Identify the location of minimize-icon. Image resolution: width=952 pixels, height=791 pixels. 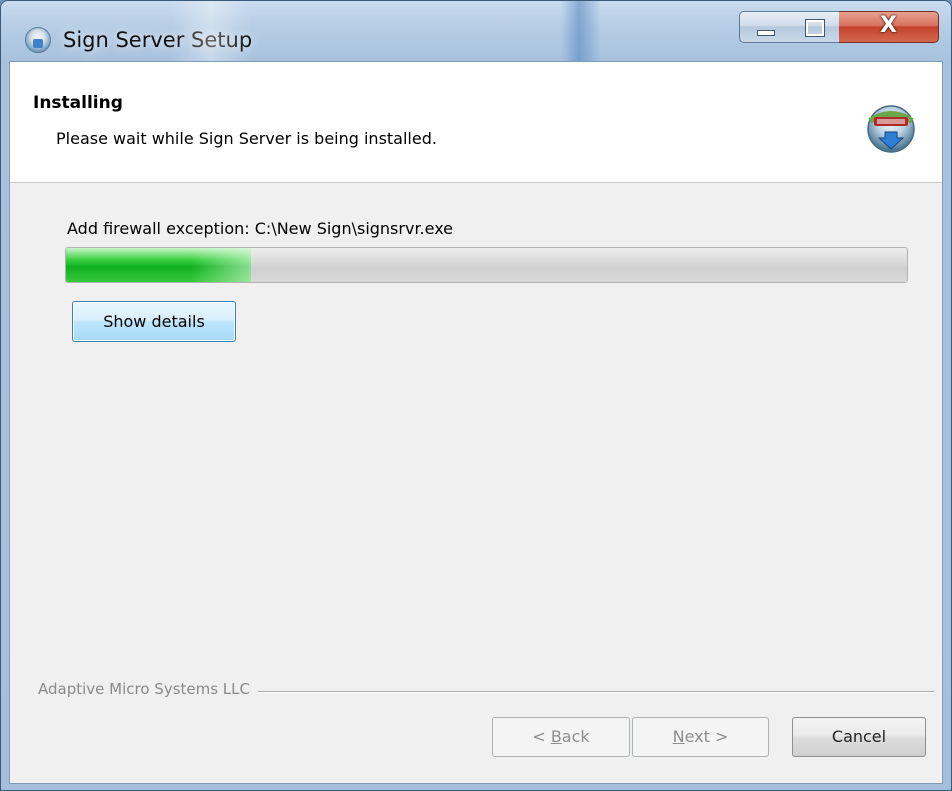
(766, 33).